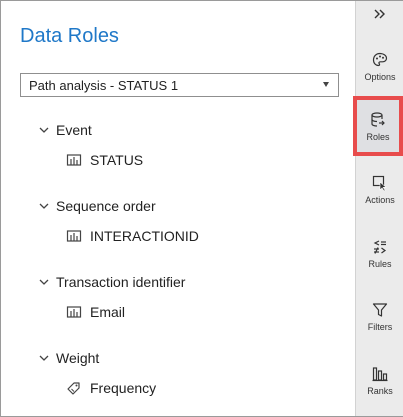  What do you see at coordinates (104, 85) in the screenshot?
I see `object-select-value: Path analysis - STATUS 1` at bounding box center [104, 85].